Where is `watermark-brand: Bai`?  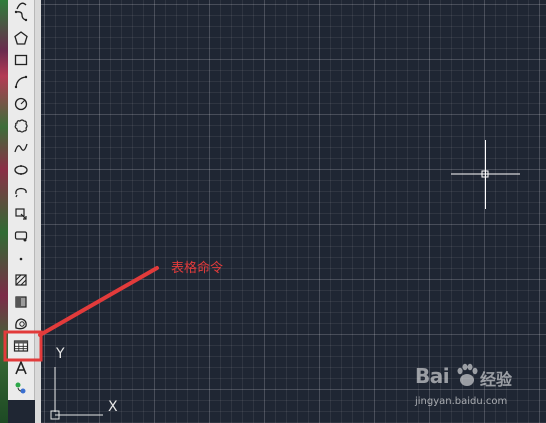 watermark-brand: Bai is located at coordinates (432, 376).